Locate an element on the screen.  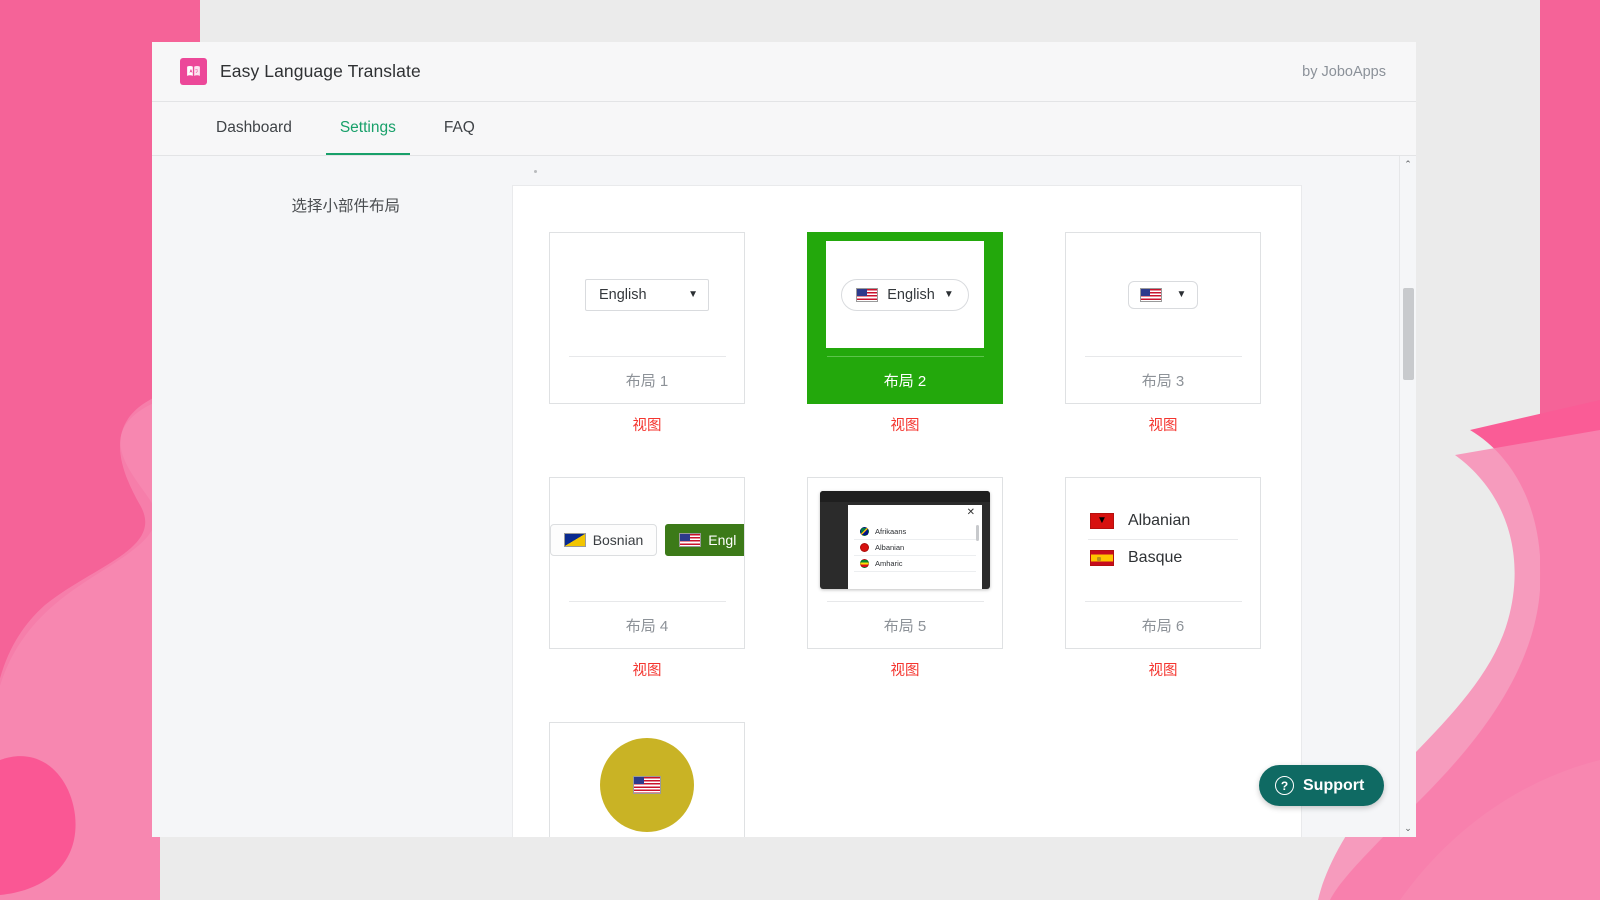
layout-preview-5: ✕ Afrikaans Albanian Amharic is located at coordinates (905, 539).